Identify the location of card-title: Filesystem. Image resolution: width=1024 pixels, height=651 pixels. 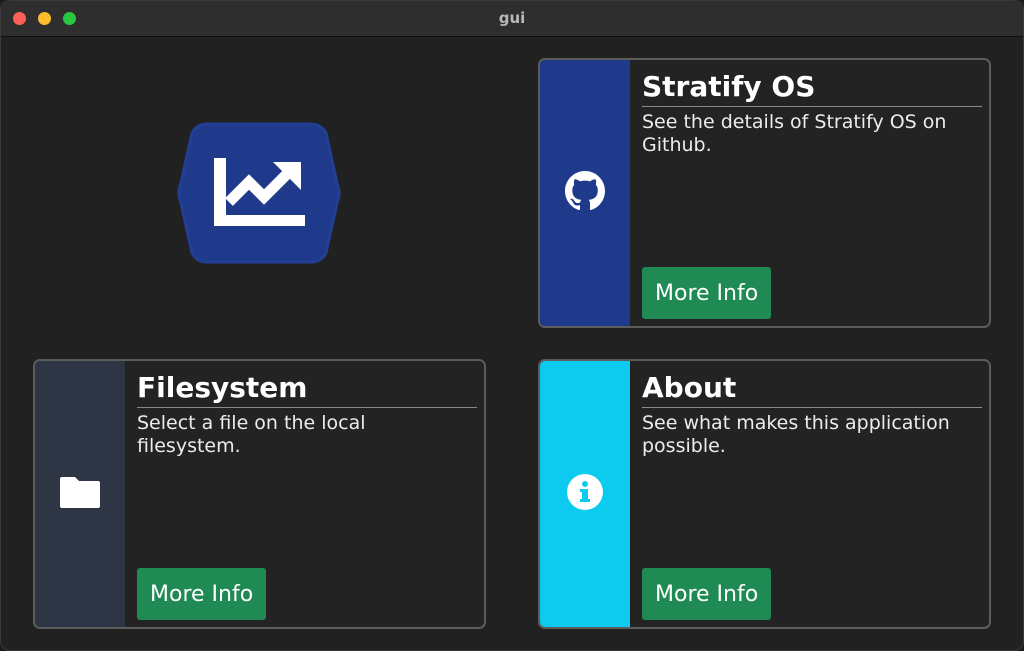
(307, 389).